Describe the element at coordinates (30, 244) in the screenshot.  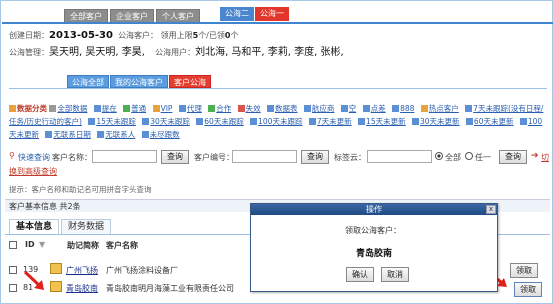
I see `col-id: ID` at that location.